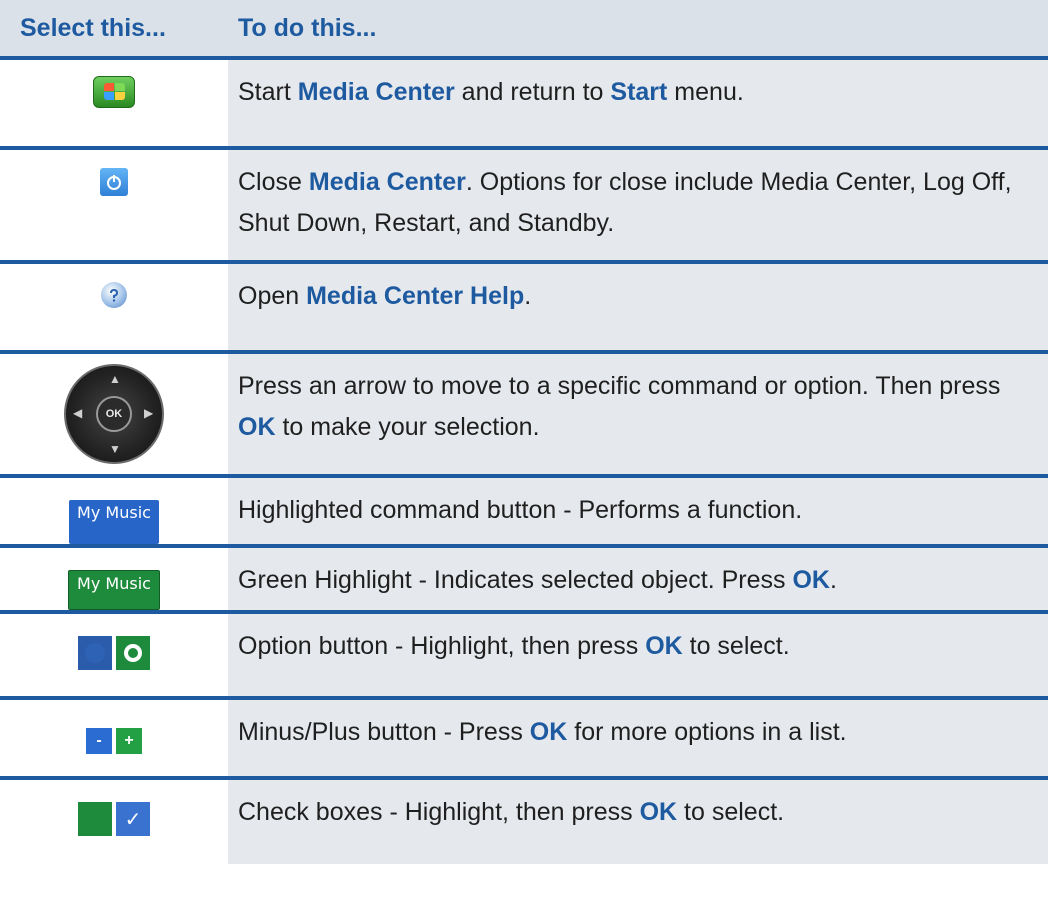 The width and height of the screenshot is (1048, 900). Describe the element at coordinates (114, 666) in the screenshot. I see `option-button-icon` at that location.